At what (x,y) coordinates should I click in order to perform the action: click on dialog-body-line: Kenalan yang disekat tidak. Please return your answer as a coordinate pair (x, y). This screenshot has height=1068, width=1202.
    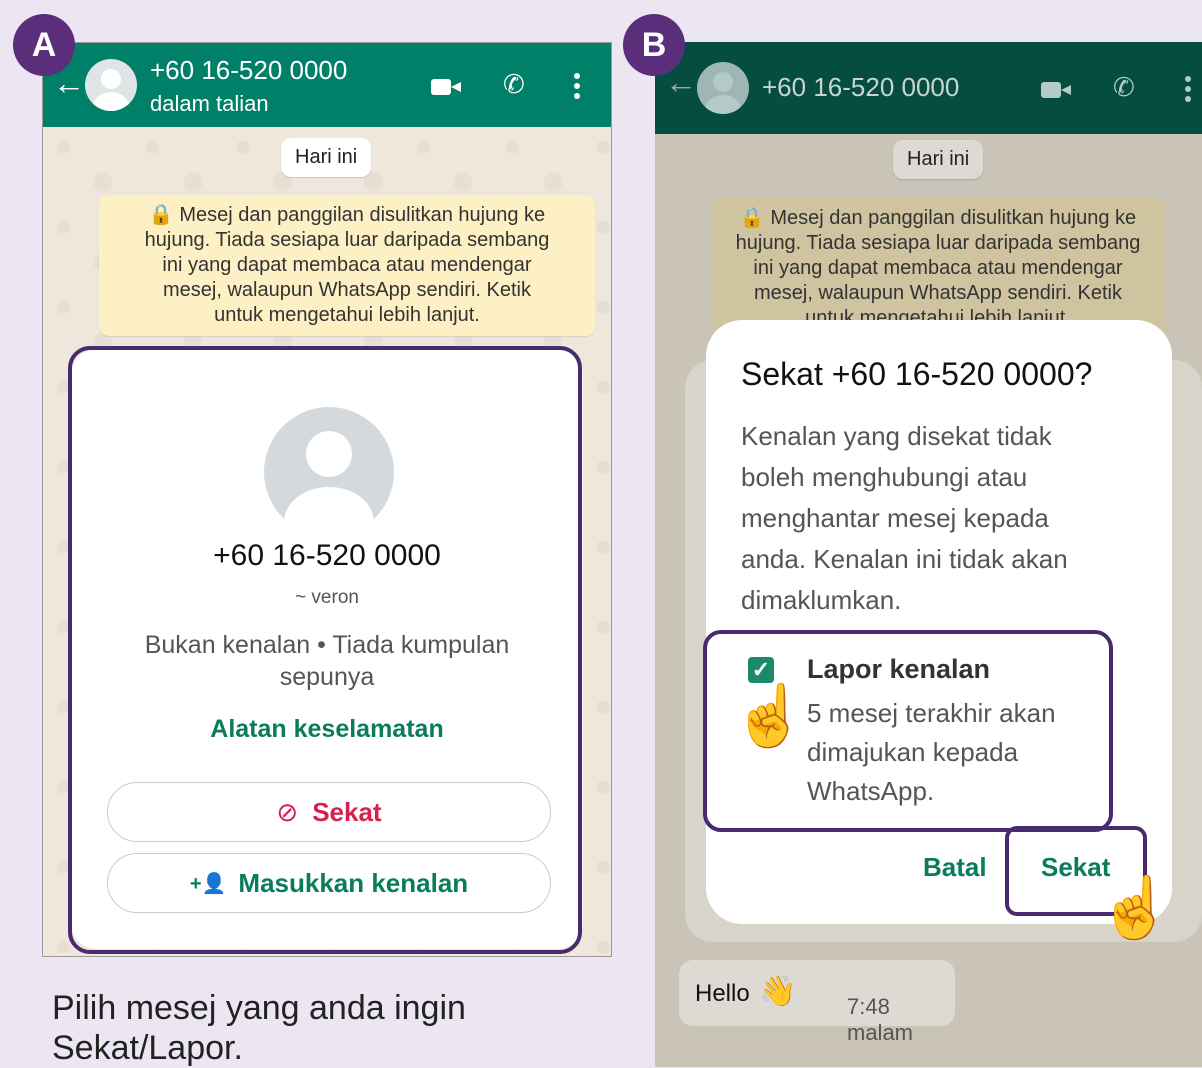
    Looking at the image, I should click on (896, 436).